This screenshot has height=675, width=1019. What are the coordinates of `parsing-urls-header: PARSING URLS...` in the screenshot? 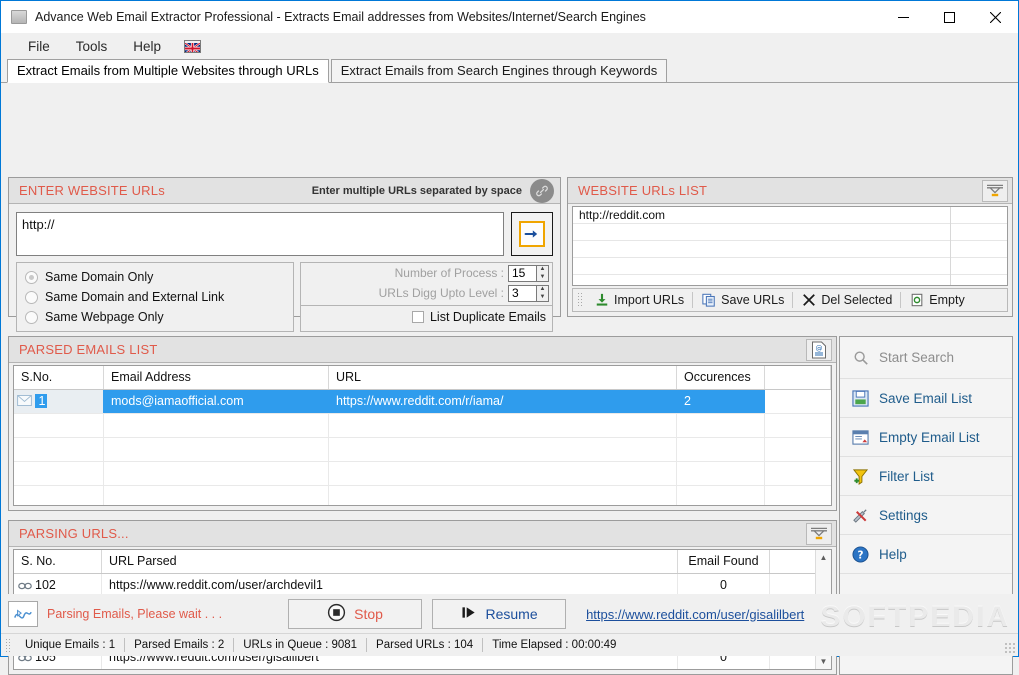 It's located at (422, 534).